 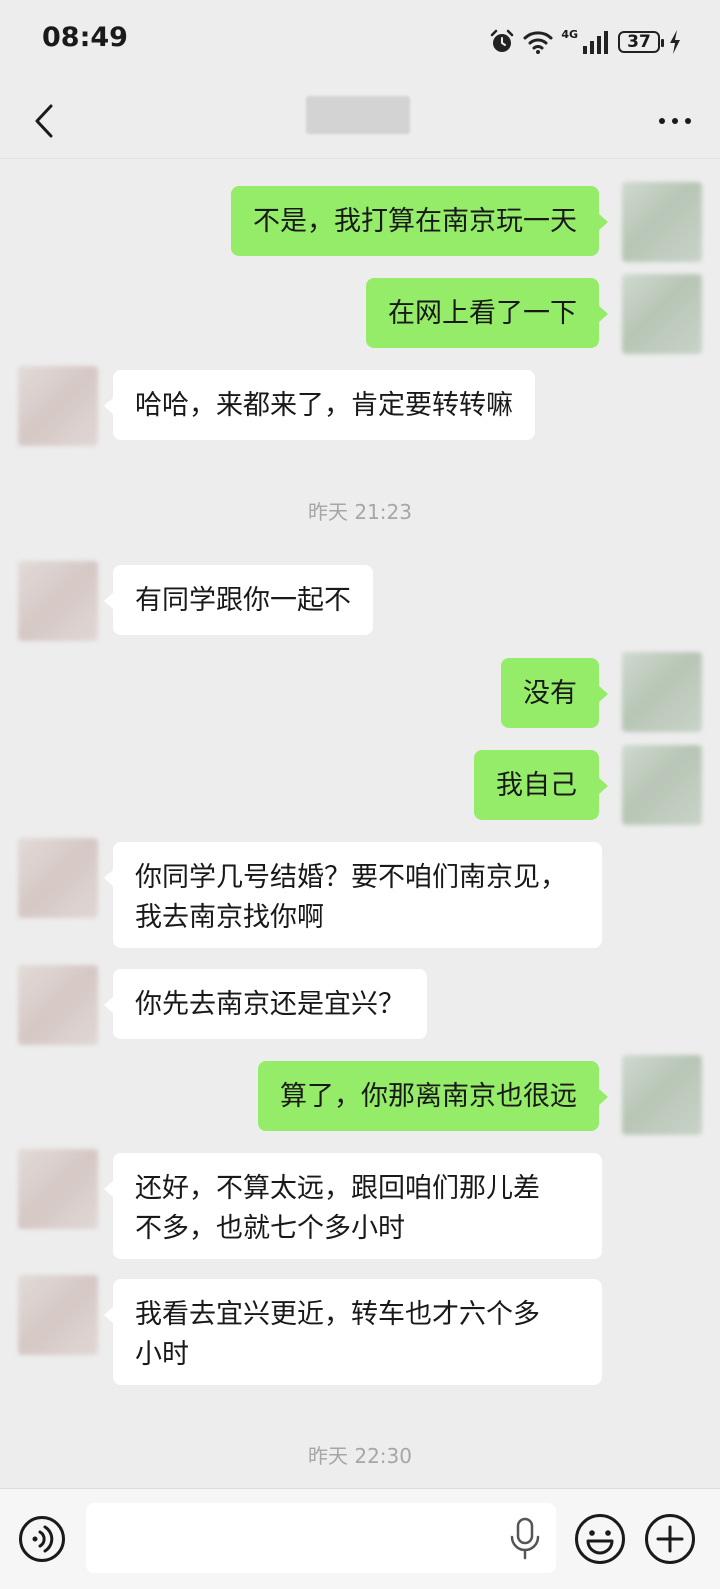 What do you see at coordinates (569, 34) in the screenshot?
I see `network-type: 4G` at bounding box center [569, 34].